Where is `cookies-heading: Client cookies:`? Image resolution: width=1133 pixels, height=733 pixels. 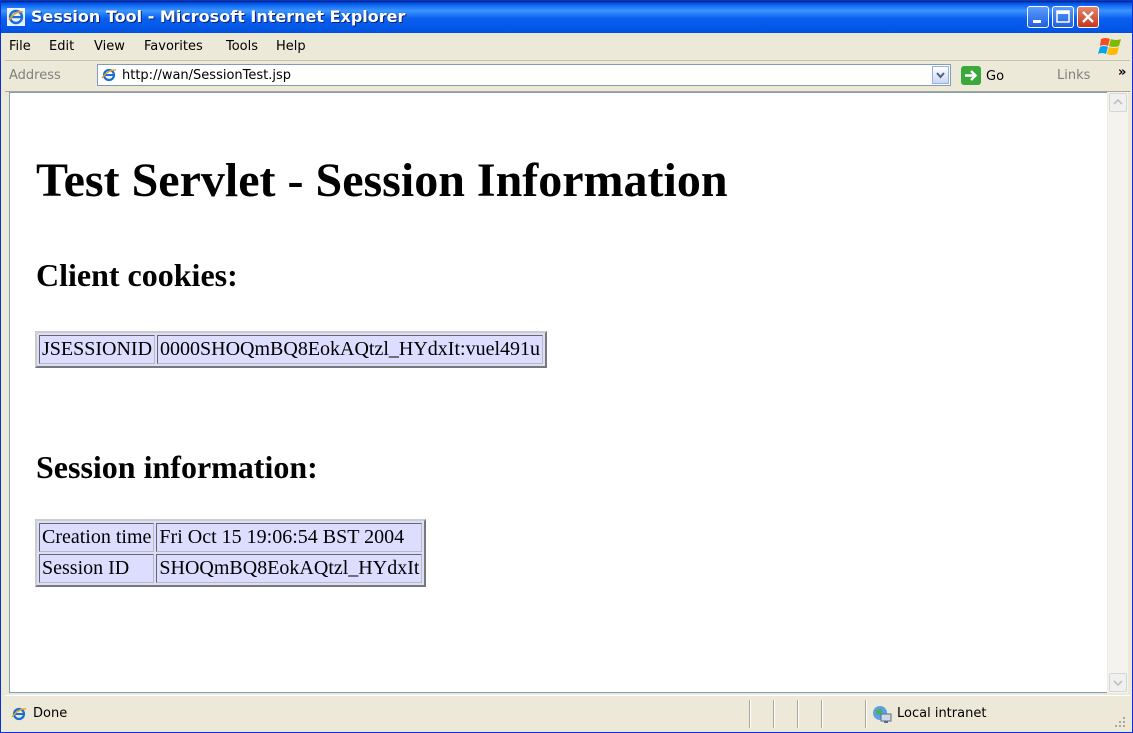 cookies-heading: Client cookies: is located at coordinates (137, 275).